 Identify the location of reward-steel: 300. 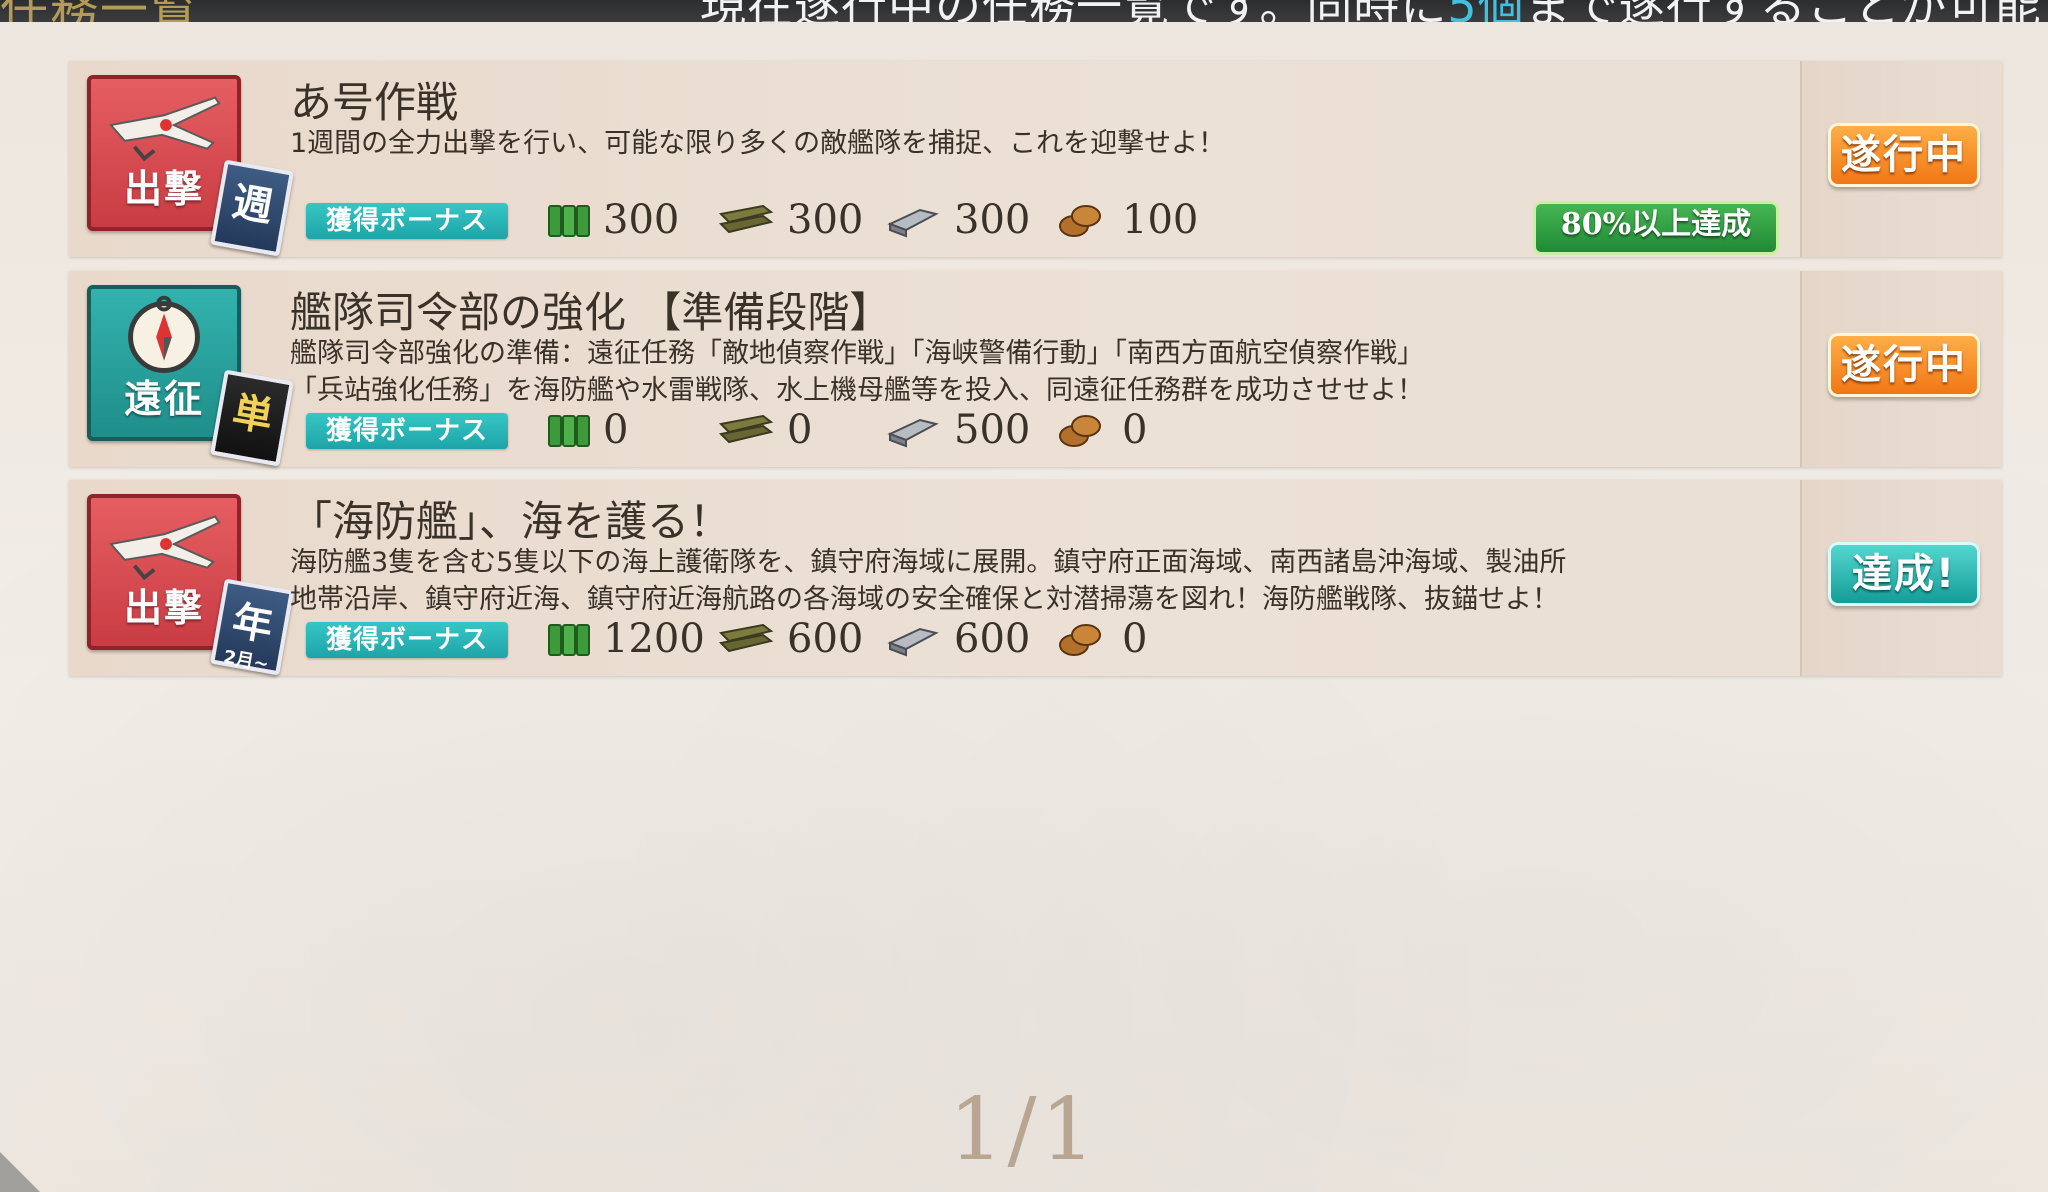
(957, 220).